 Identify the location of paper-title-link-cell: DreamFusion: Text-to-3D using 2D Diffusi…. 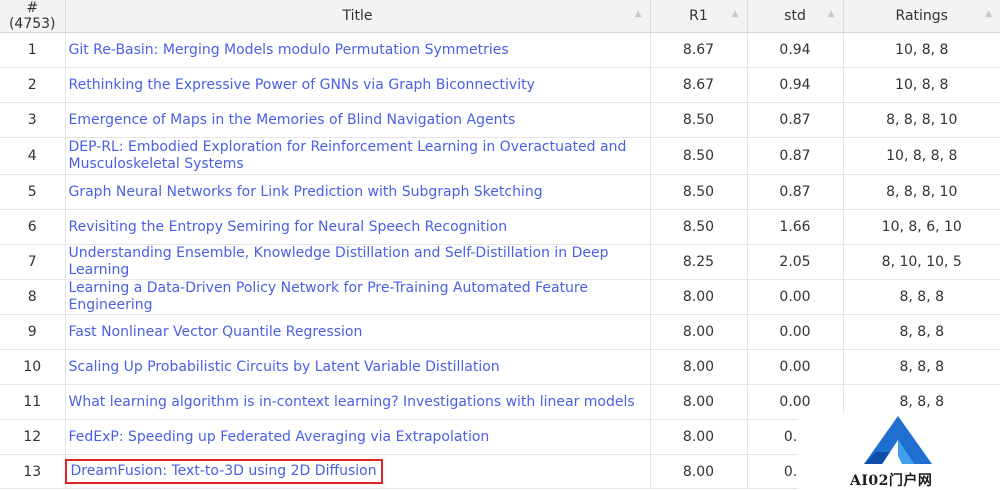
(357, 471).